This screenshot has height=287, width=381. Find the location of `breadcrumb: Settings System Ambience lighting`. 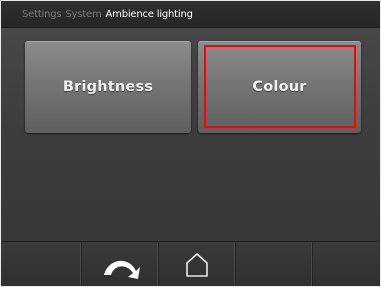

breadcrumb: Settings System Ambience lighting is located at coordinates (190, 14).